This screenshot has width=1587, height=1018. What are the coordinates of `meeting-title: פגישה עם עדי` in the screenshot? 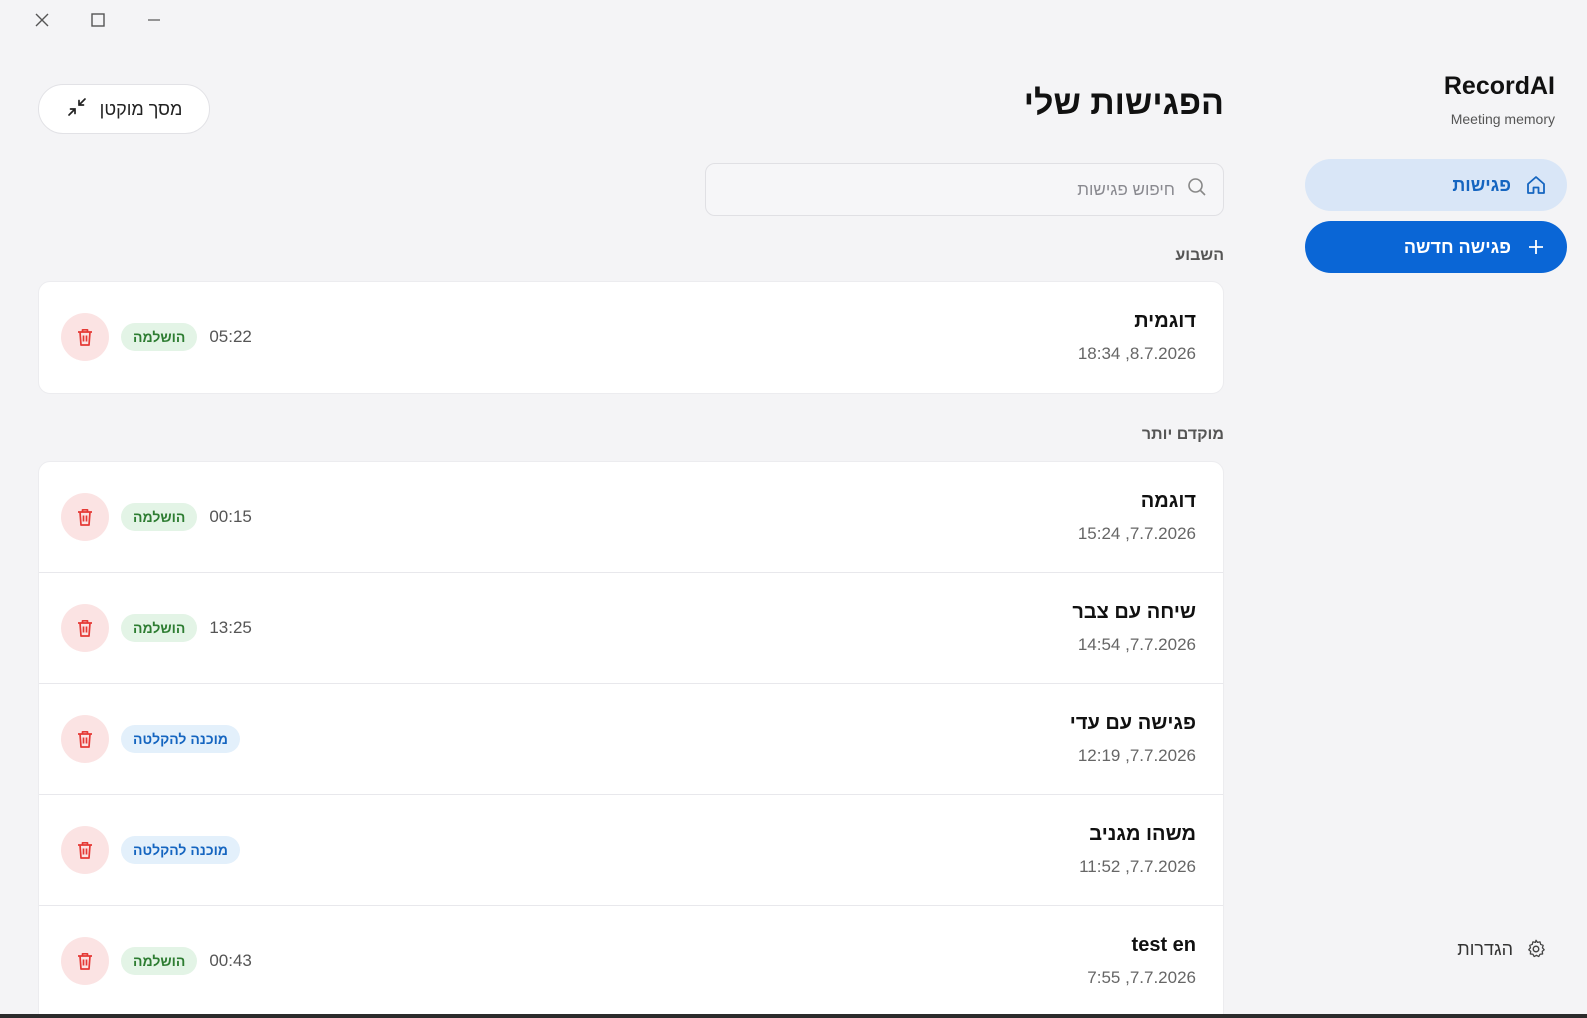 It's located at (1132, 723).